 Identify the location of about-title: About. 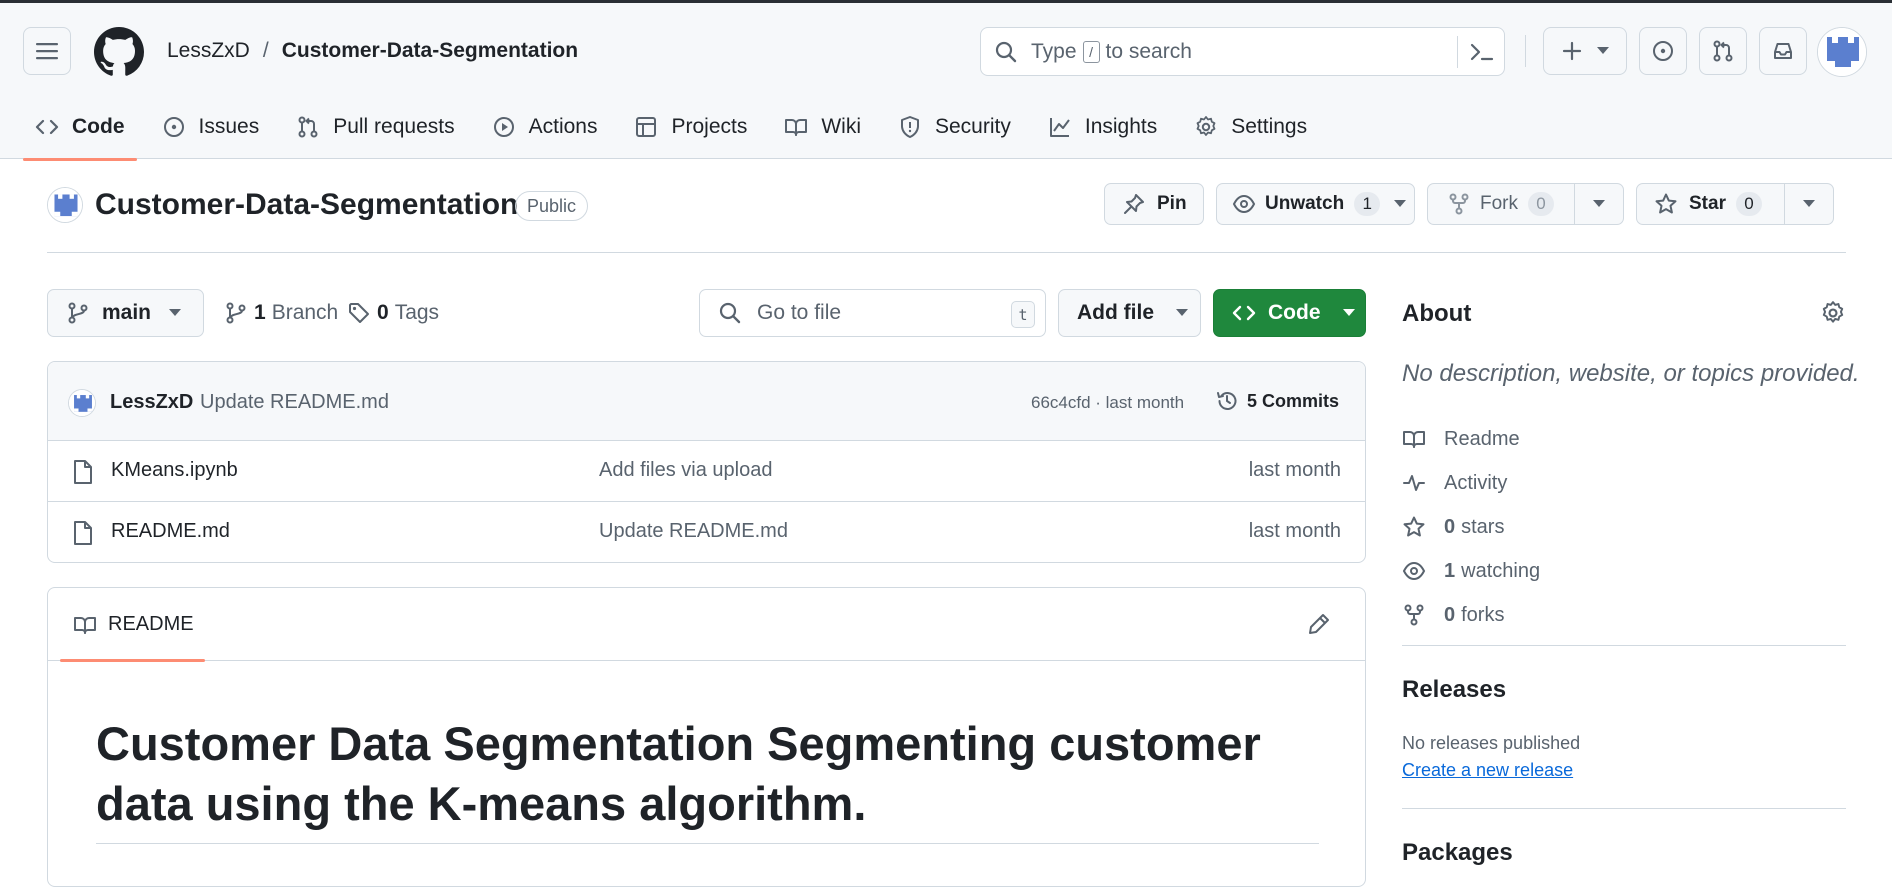
(1437, 313).